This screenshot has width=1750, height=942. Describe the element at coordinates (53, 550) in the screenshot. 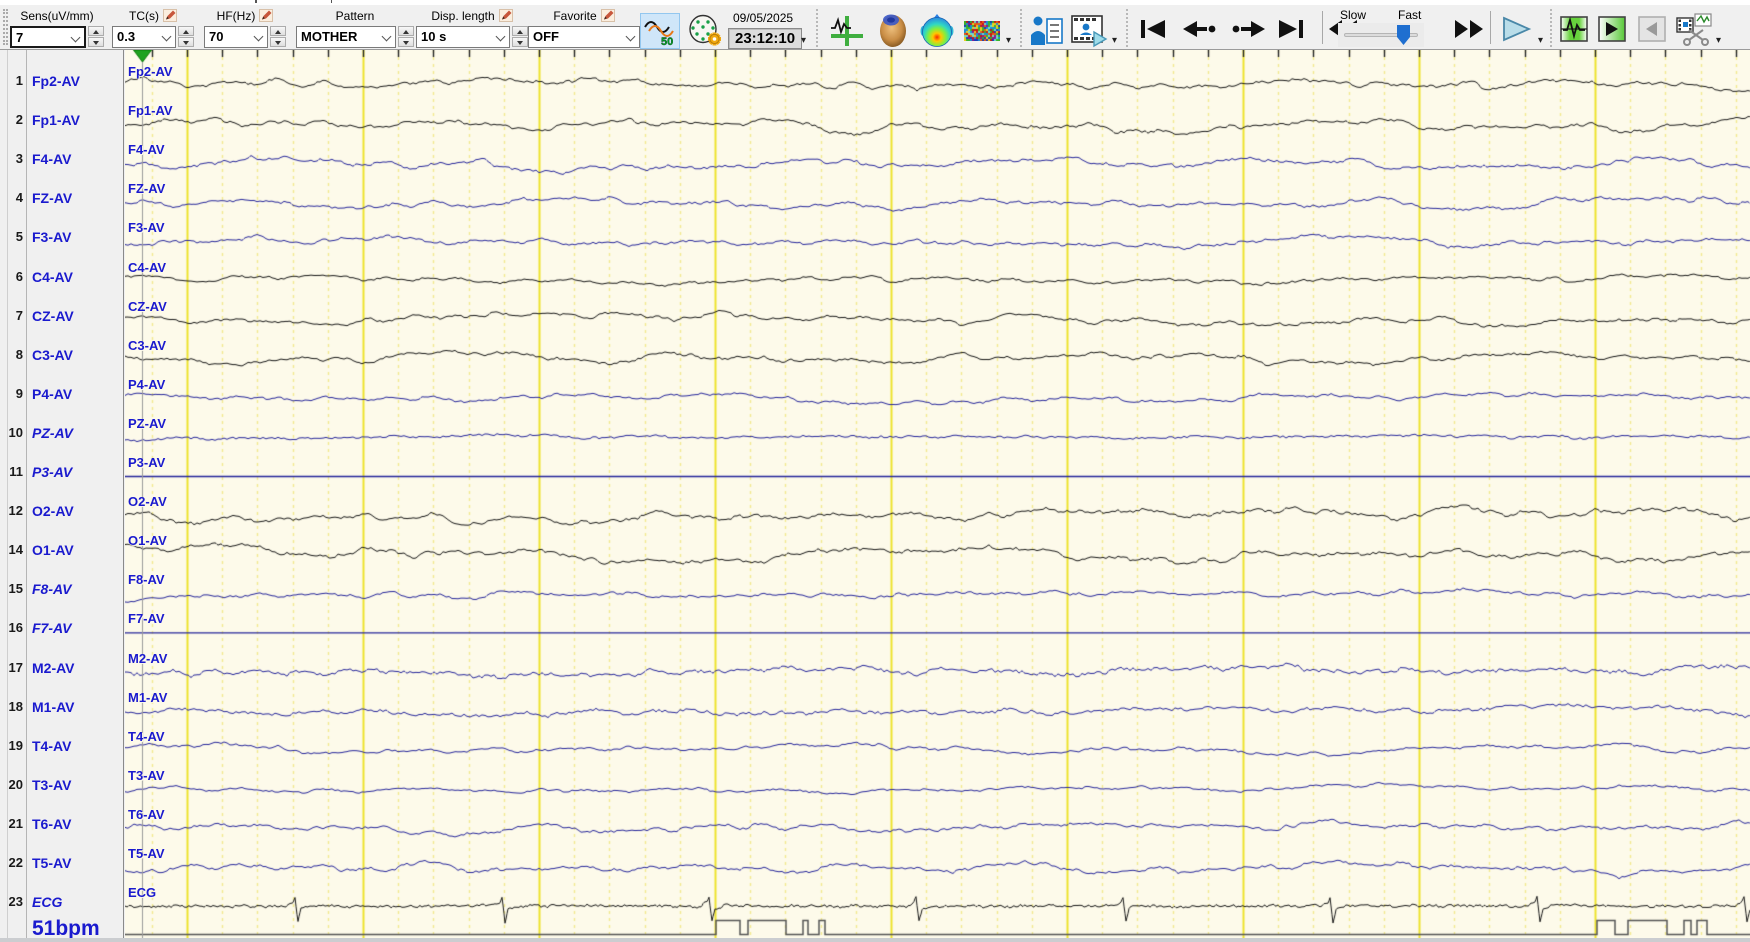

I see `channel-label: O1-AV` at that location.